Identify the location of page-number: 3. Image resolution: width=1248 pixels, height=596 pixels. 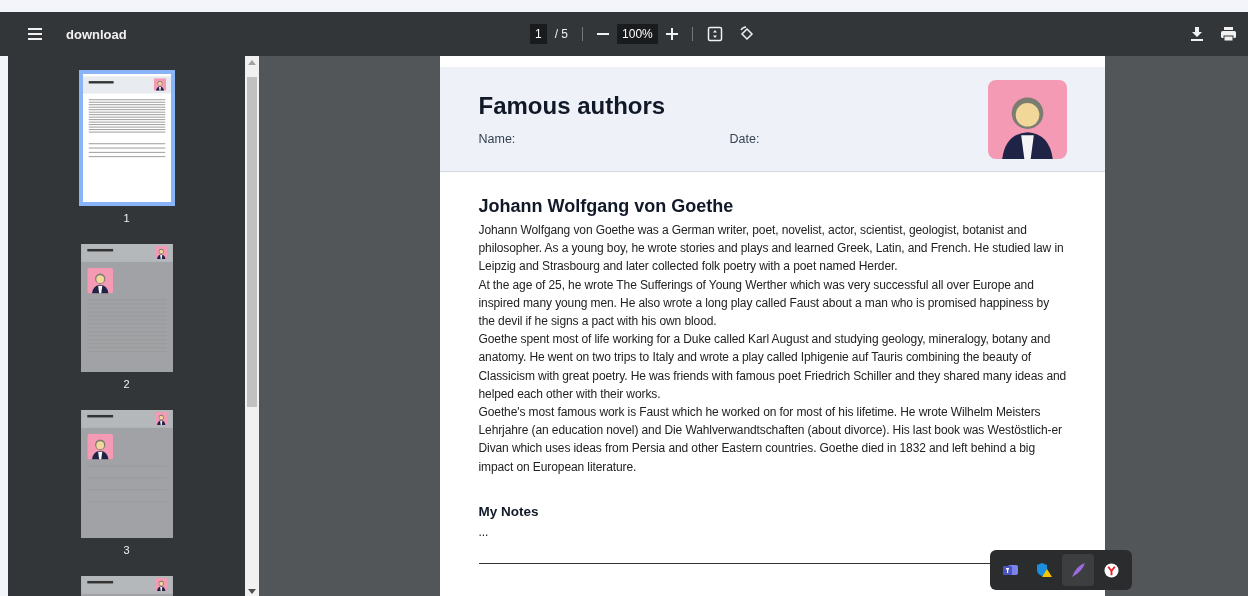
(126, 550).